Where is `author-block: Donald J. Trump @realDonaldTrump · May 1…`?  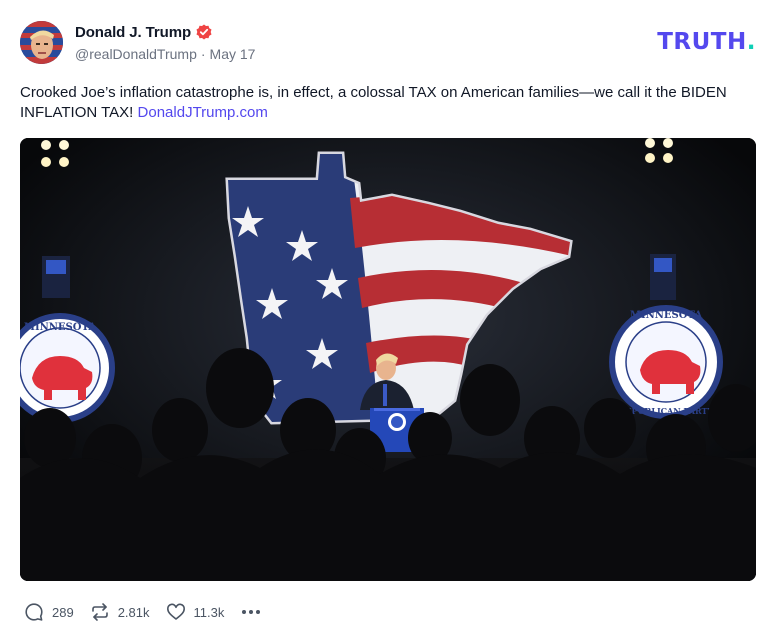
author-block: Donald J. Trump @realDonaldTrump · May 1… is located at coordinates (165, 42).